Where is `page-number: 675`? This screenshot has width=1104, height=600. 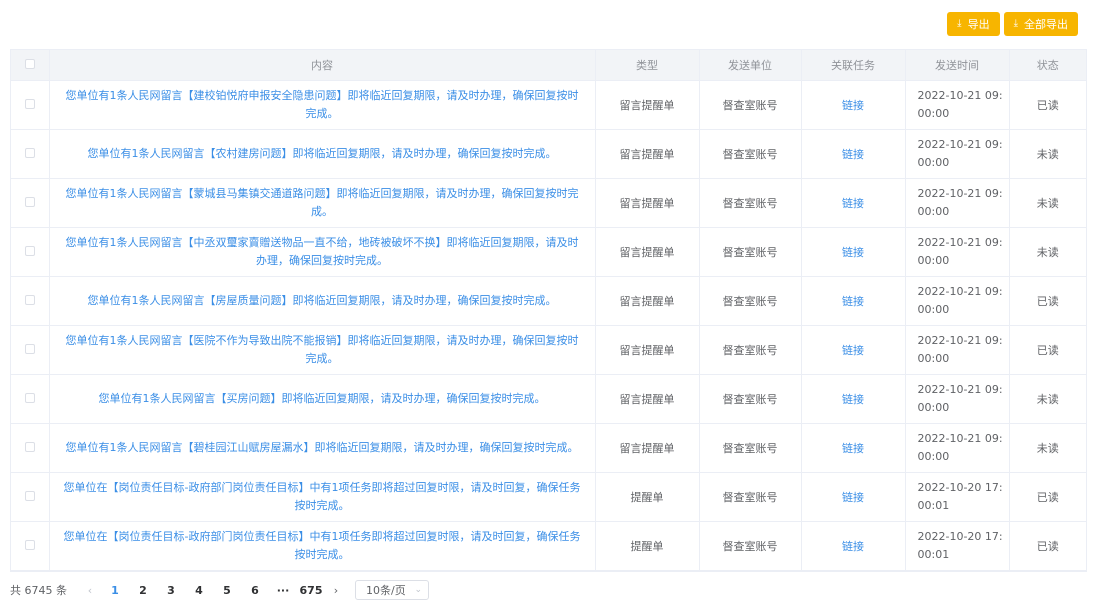 page-number: 675 is located at coordinates (311, 590).